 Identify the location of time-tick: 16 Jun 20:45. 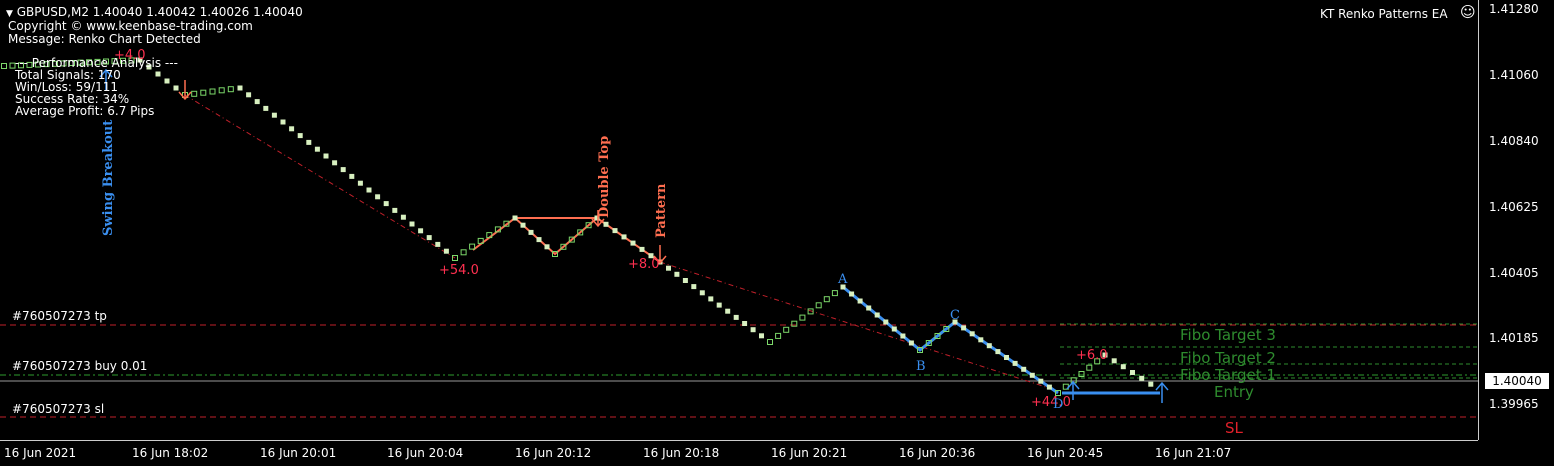
(1065, 453).